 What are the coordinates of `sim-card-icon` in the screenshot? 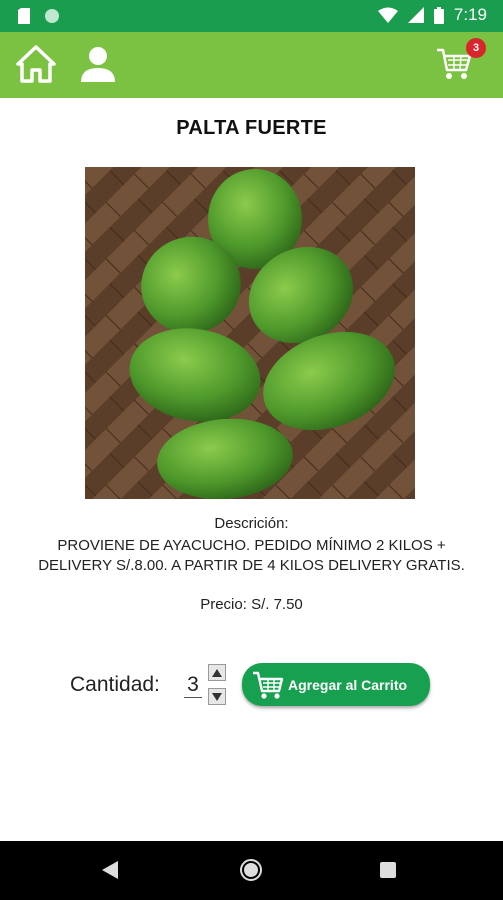 It's located at (24, 16).